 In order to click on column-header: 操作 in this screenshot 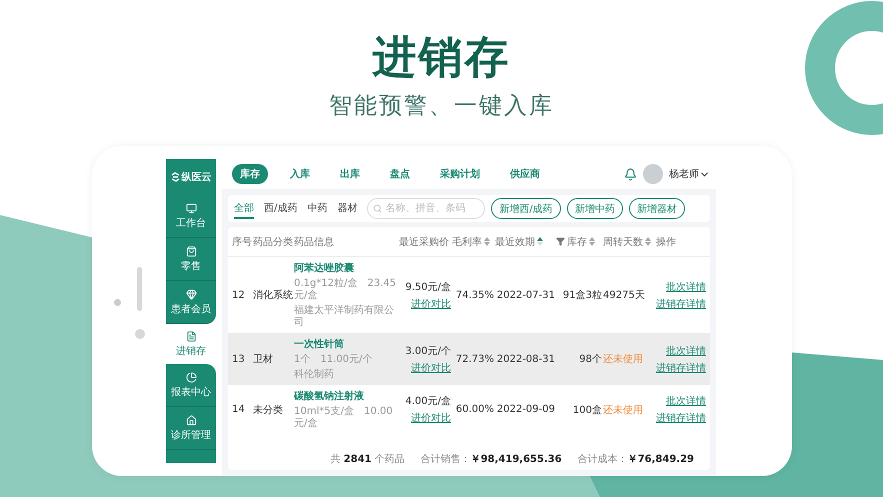, I will do `click(666, 242)`.